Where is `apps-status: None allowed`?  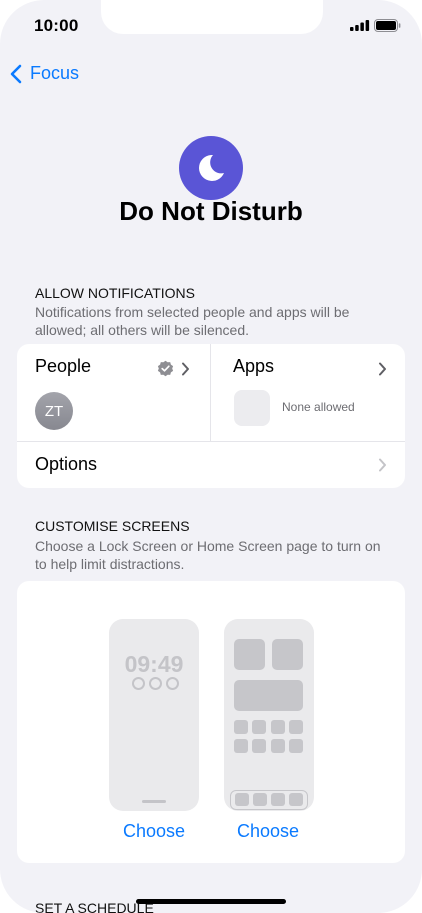 apps-status: None allowed is located at coordinates (318, 407).